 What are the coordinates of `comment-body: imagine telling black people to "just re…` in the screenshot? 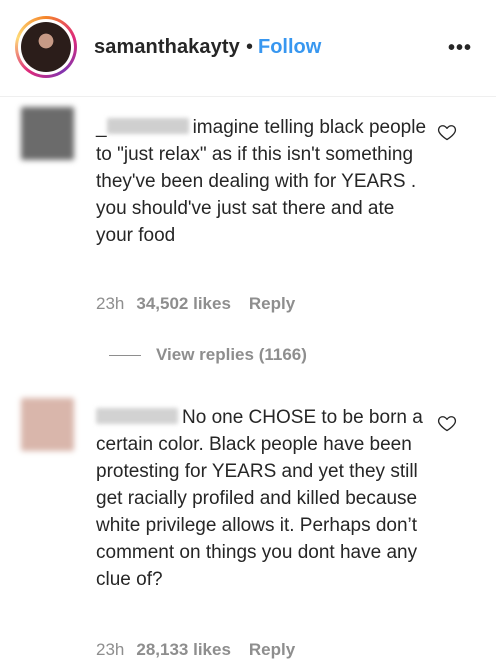 It's located at (261, 181).